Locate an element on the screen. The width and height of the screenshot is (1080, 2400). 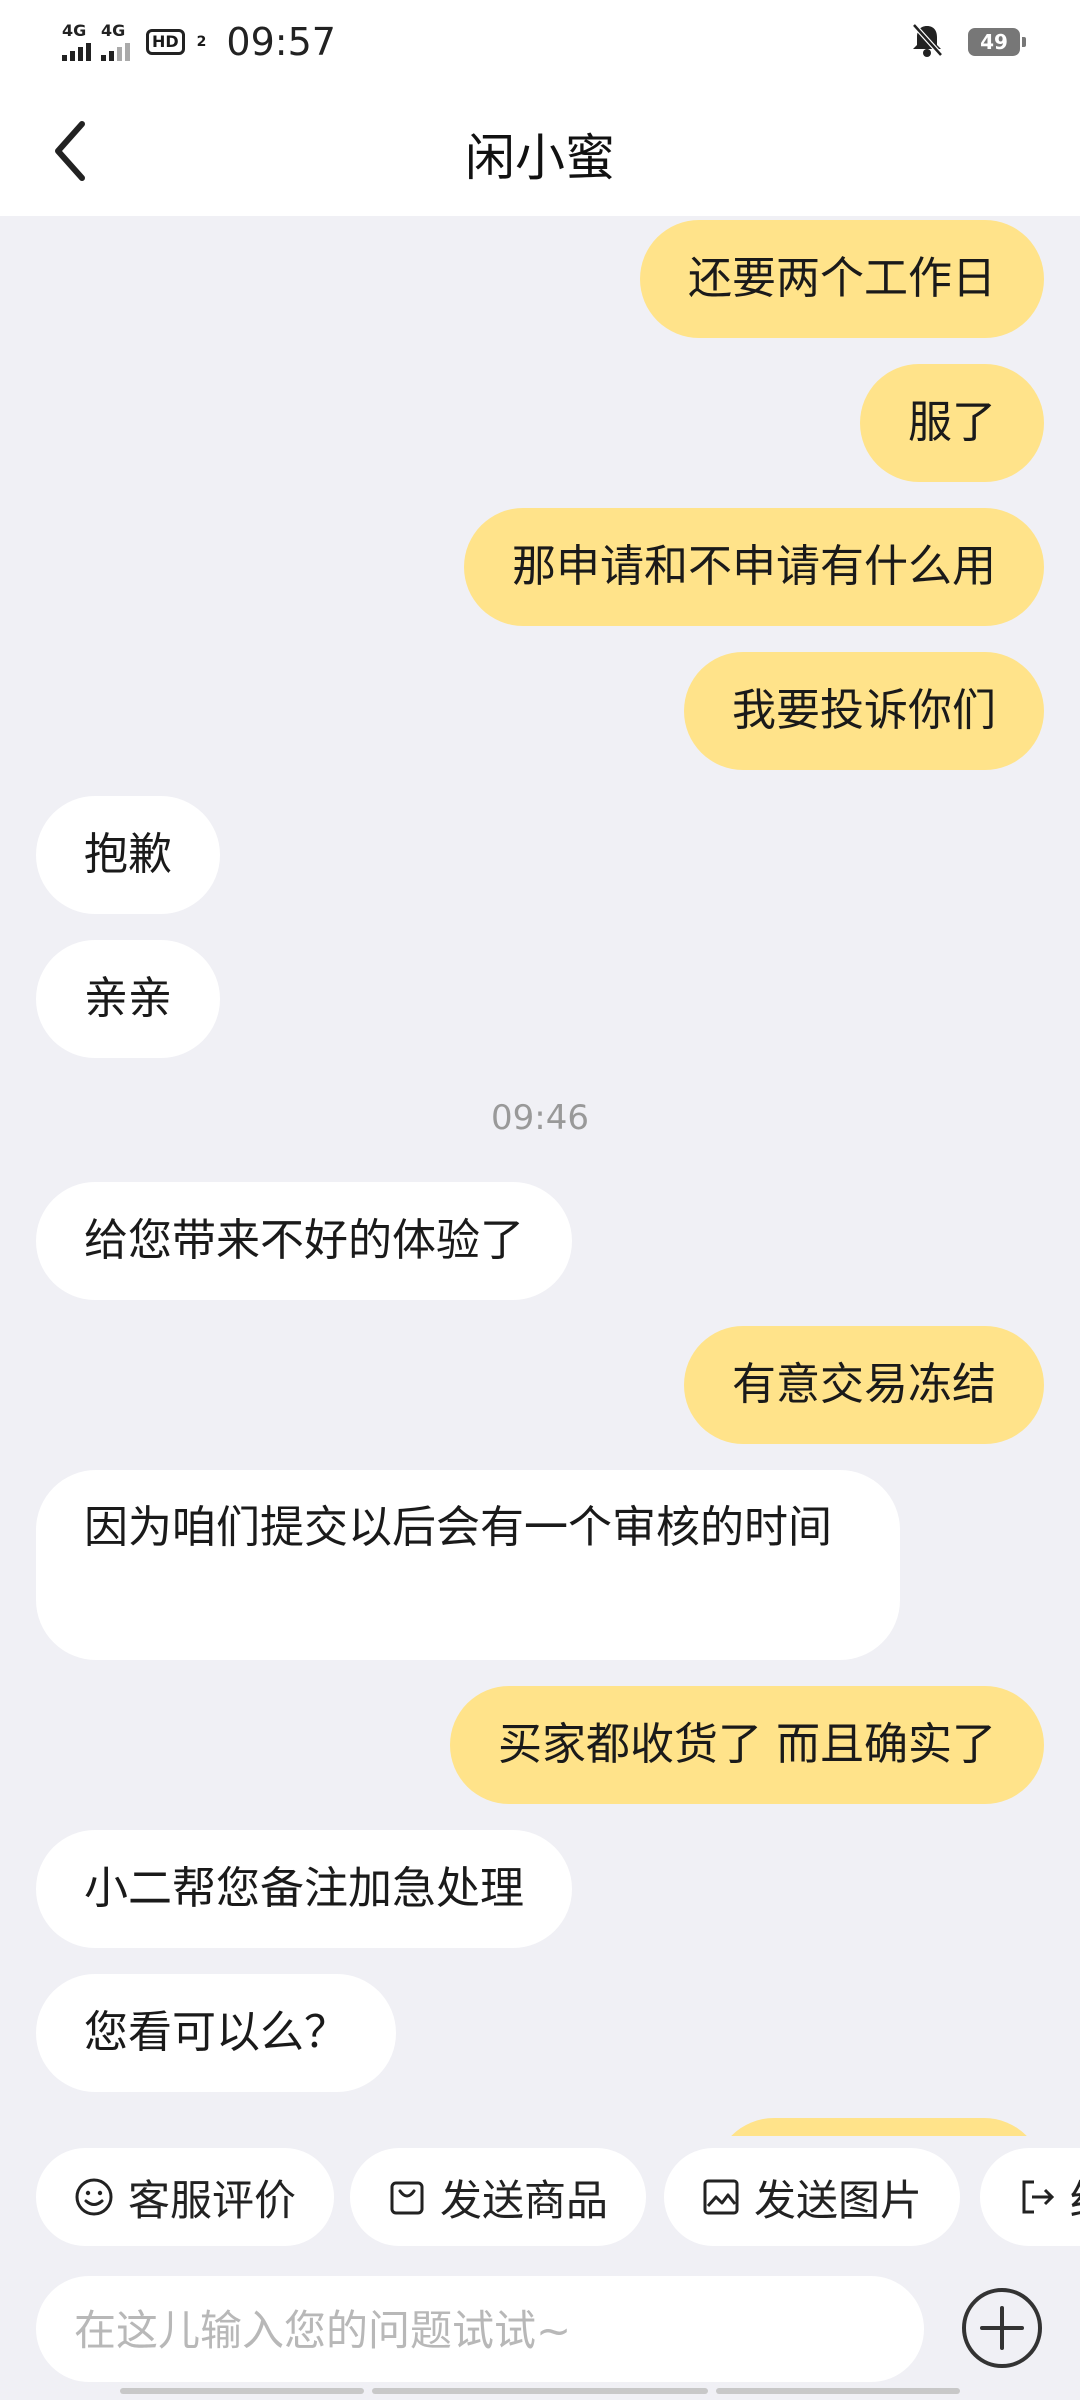
incoming-message: 抱歉 is located at coordinates (128, 855).